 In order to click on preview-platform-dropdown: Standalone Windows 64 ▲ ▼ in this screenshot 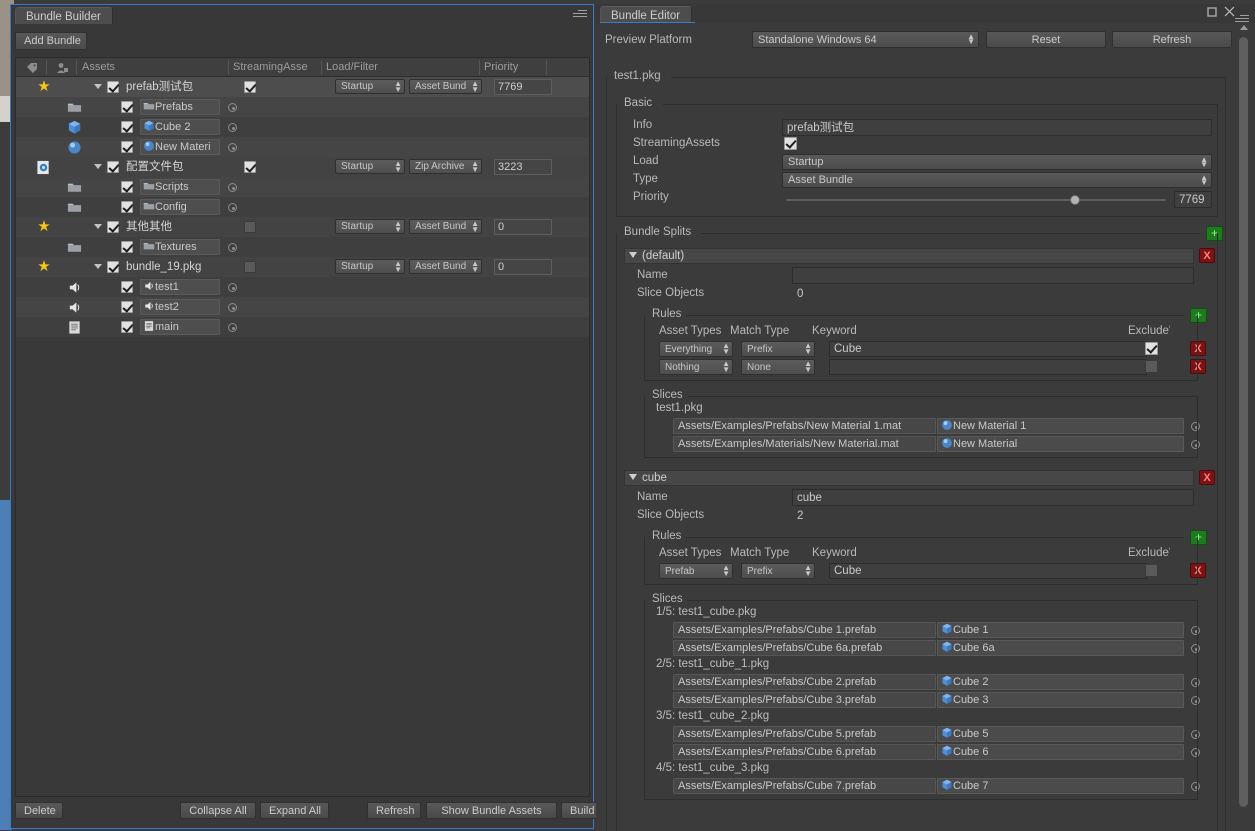, I will do `click(865, 39)`.